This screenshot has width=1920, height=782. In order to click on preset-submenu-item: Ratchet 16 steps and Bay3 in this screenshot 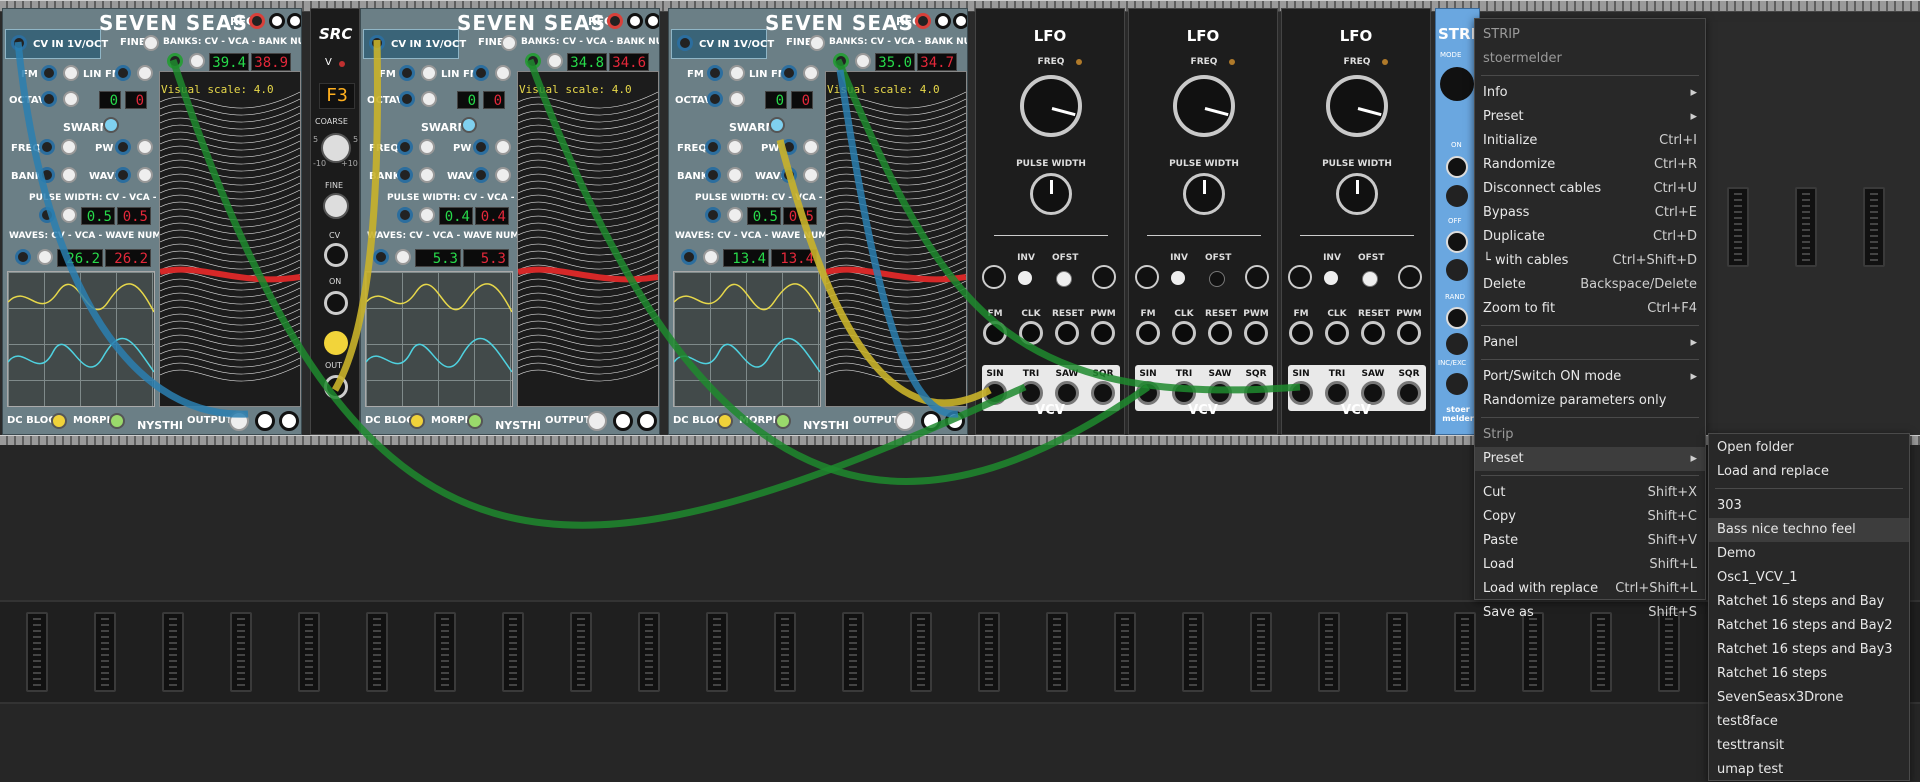, I will do `click(1809, 650)`.